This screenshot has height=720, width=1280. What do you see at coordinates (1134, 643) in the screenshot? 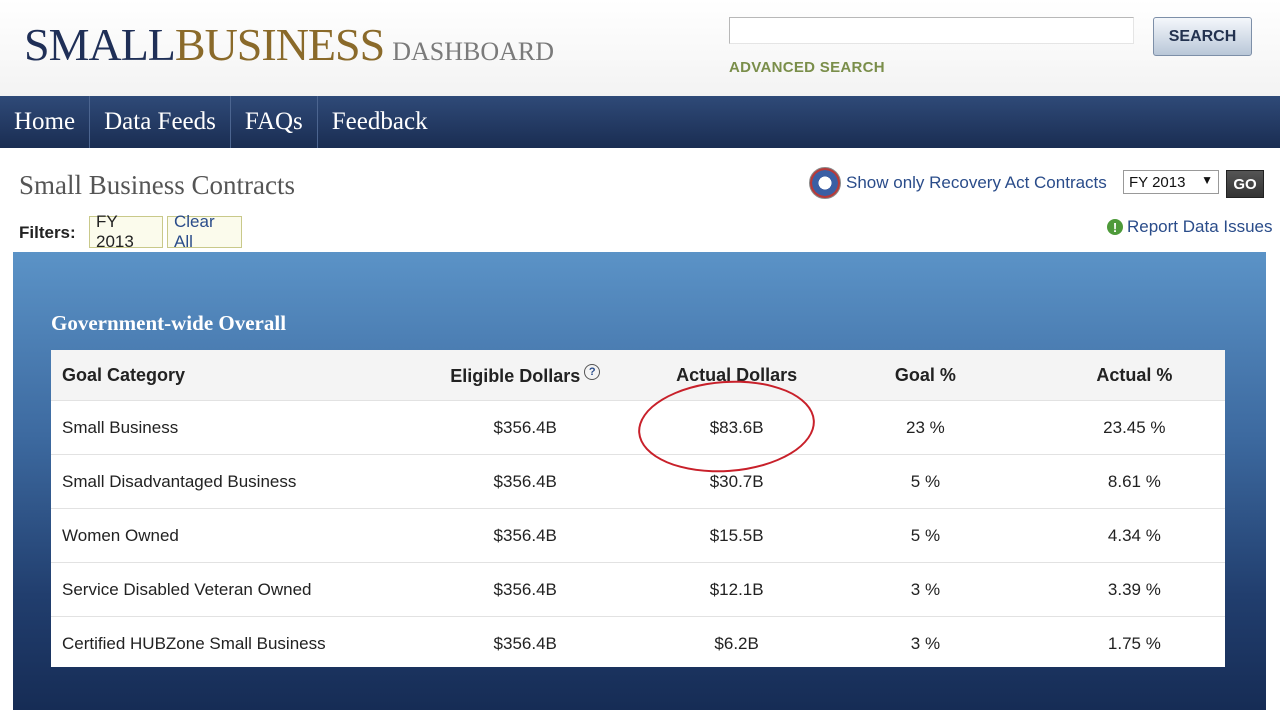
I see `actual-percent-cell: 1.75 %` at bounding box center [1134, 643].